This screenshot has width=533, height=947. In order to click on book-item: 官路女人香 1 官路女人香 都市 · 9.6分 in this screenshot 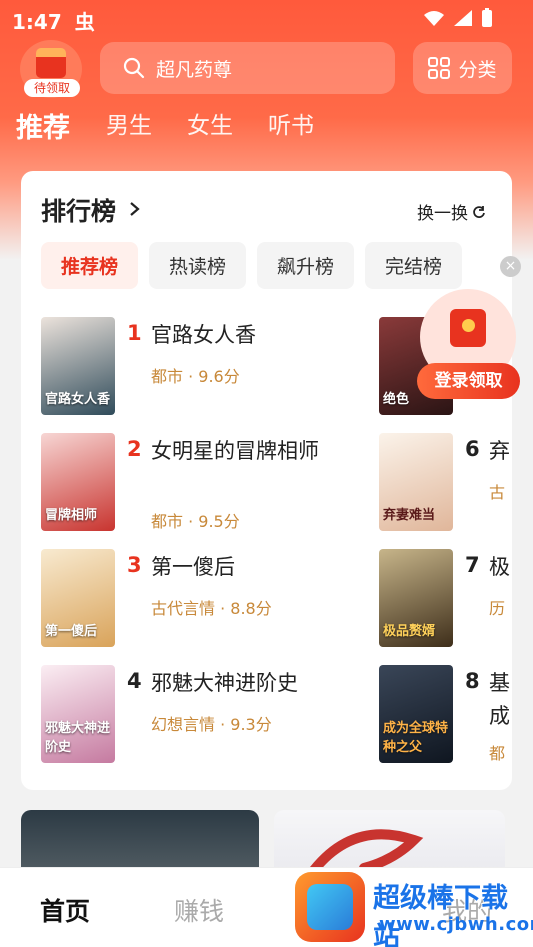, I will do `click(191, 367)`.